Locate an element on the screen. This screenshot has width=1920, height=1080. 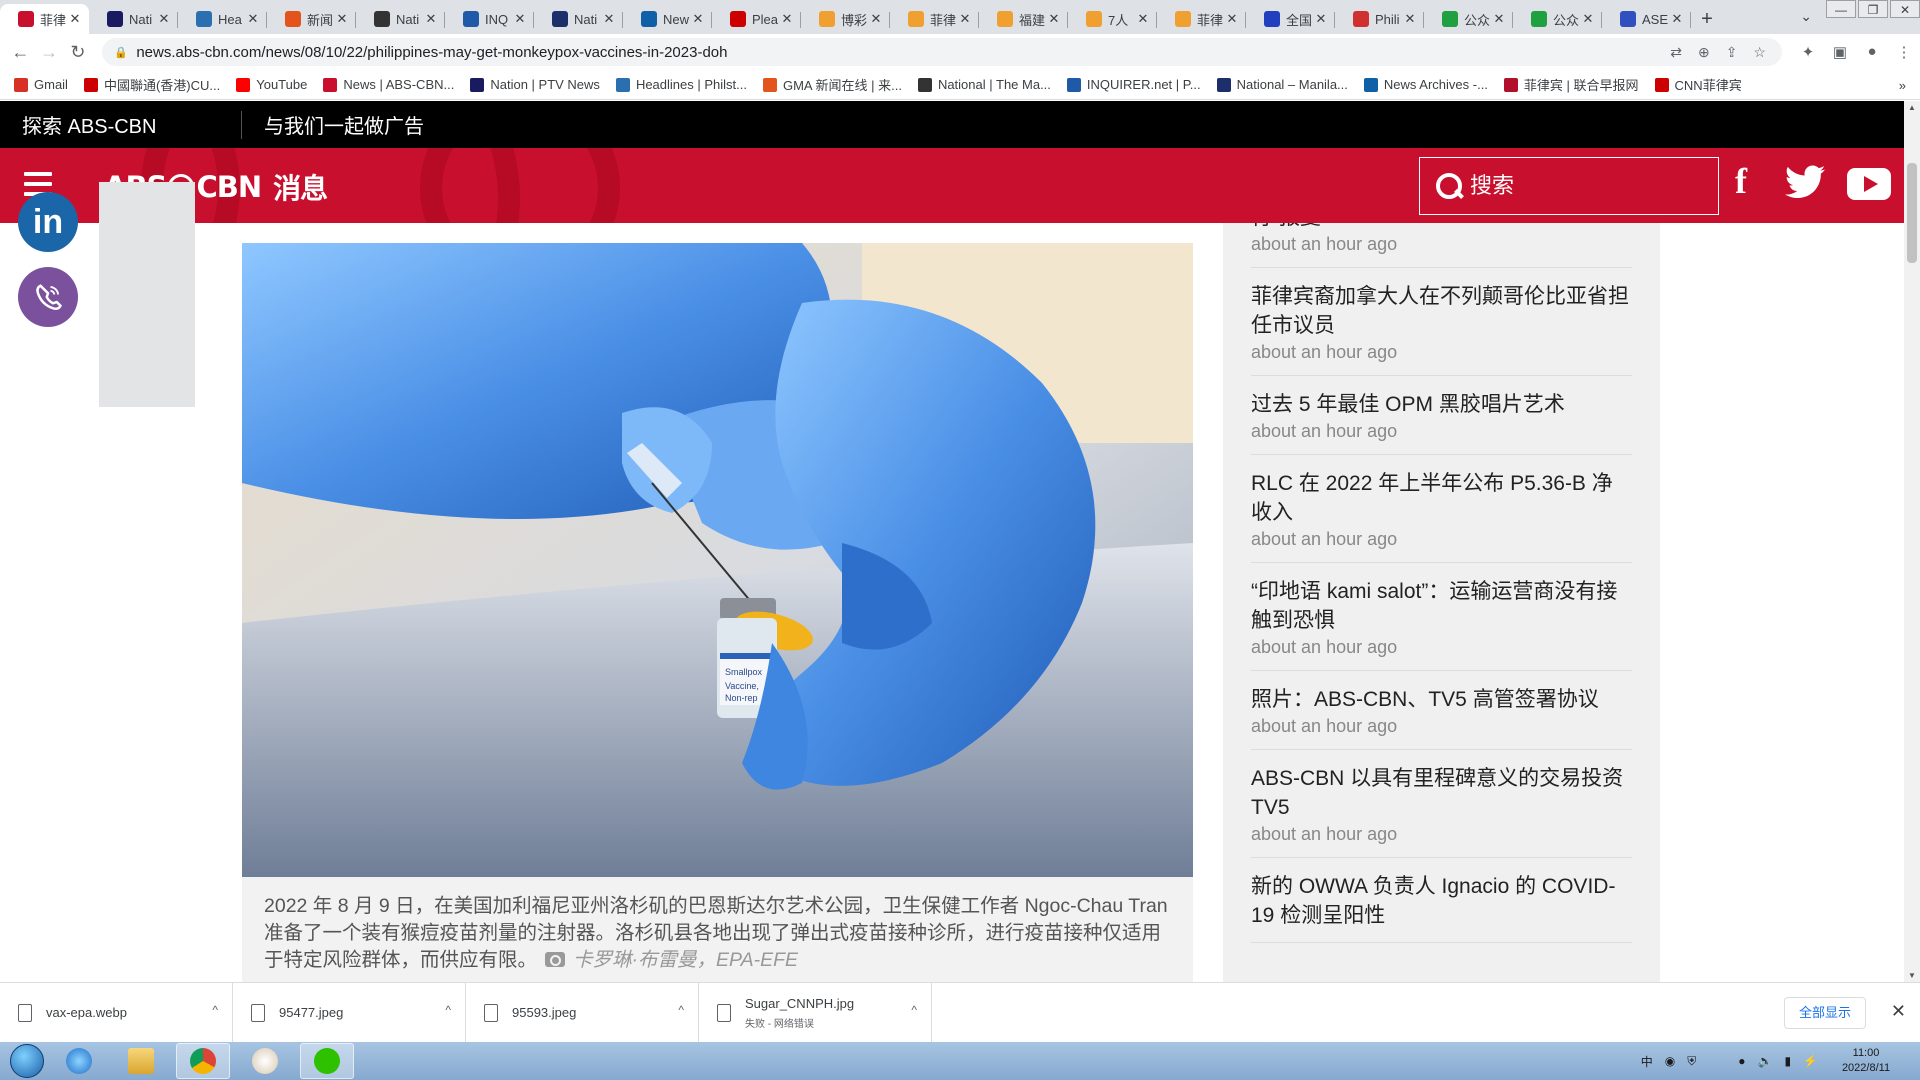
story-title: 照片：ABS-CBN、TV5 高管签署协议 is located at coordinates (1441, 699).